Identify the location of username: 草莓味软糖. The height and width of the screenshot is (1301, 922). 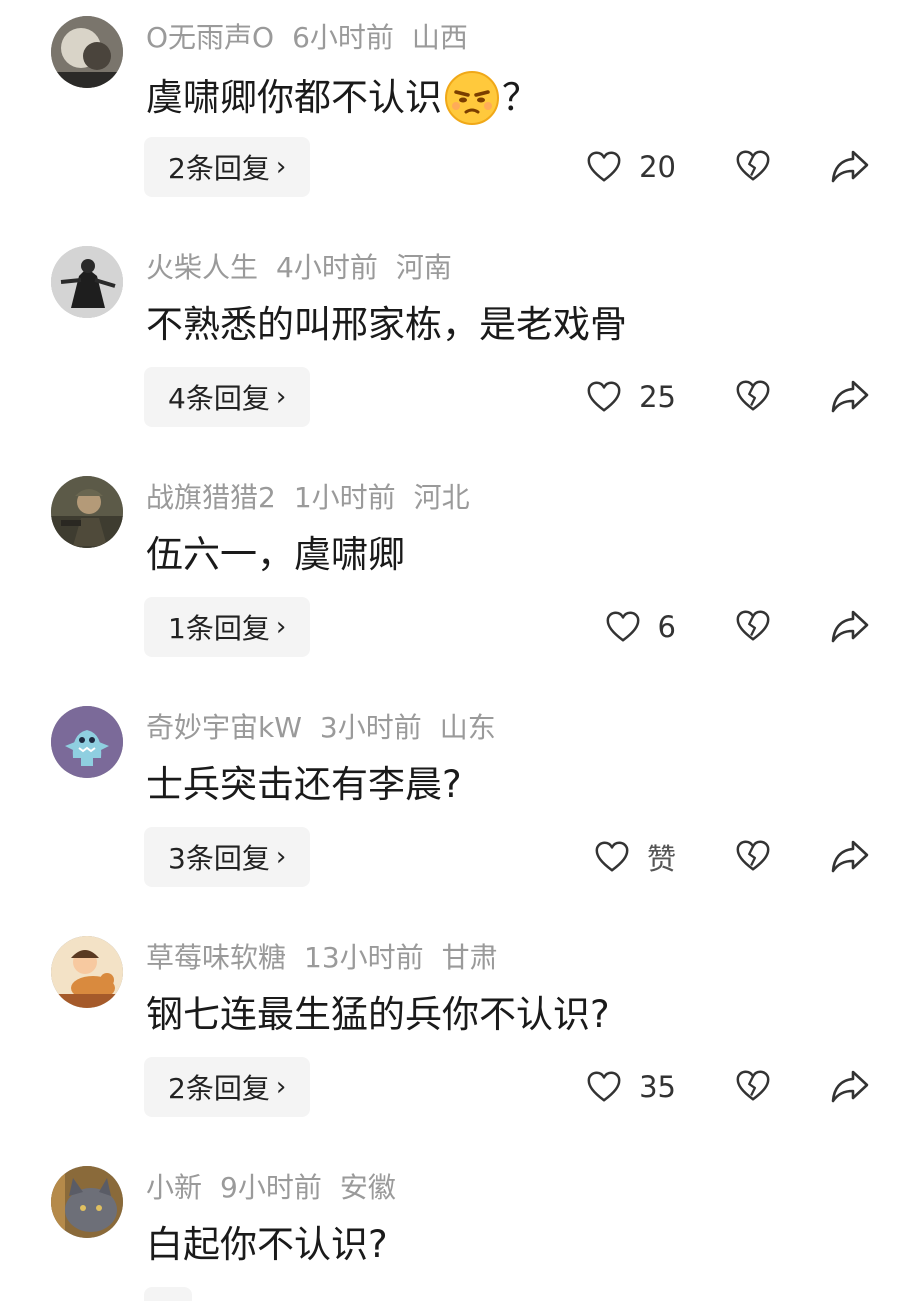
(216, 957).